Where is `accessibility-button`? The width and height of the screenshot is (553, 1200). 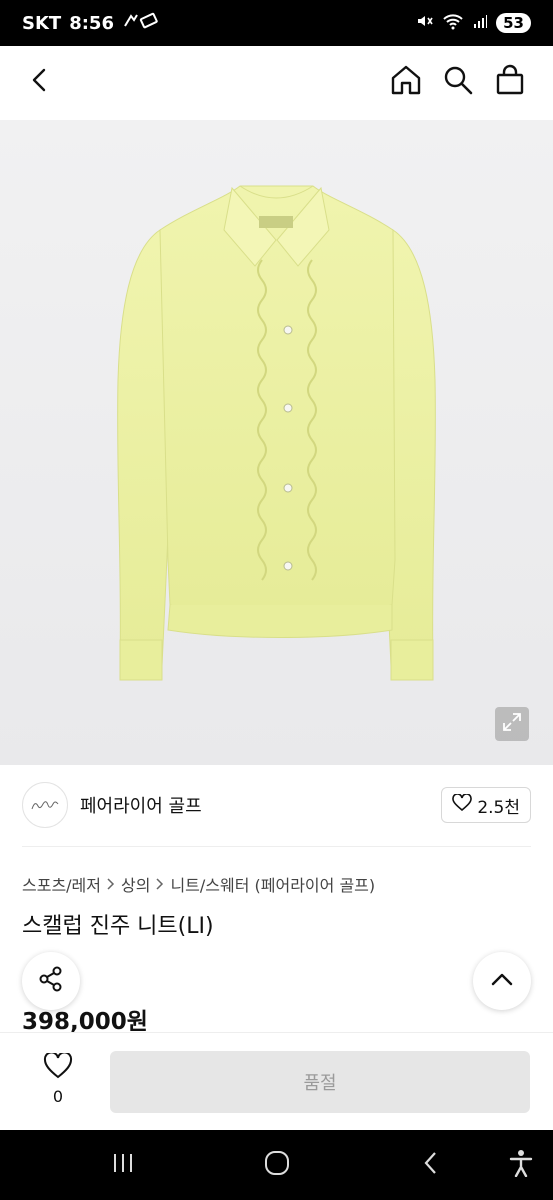
accessibility-button is located at coordinates (521, 1165).